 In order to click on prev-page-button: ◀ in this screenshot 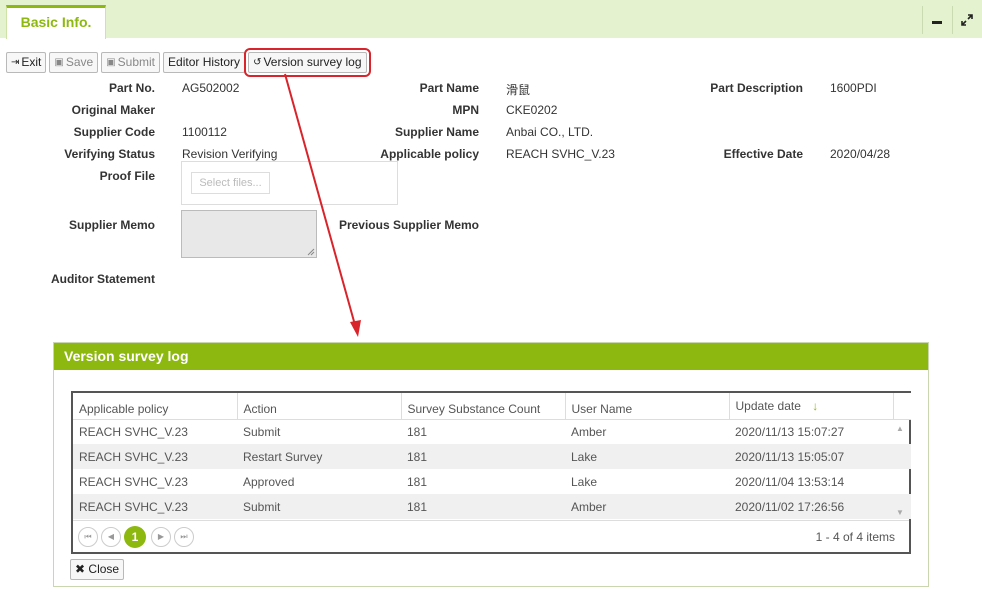, I will do `click(111, 537)`.